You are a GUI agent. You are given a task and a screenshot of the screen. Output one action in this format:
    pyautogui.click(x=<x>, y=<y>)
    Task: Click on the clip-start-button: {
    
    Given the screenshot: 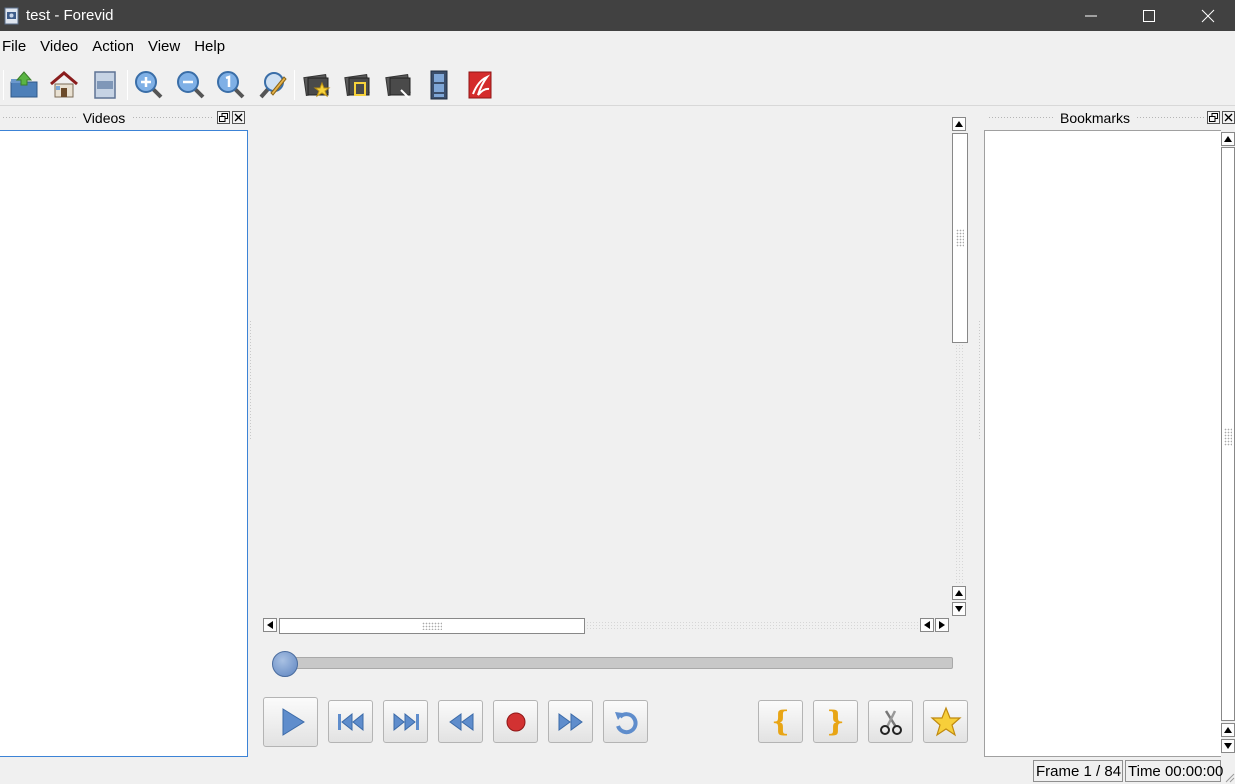 What is the action you would take?
    pyautogui.click(x=780, y=721)
    